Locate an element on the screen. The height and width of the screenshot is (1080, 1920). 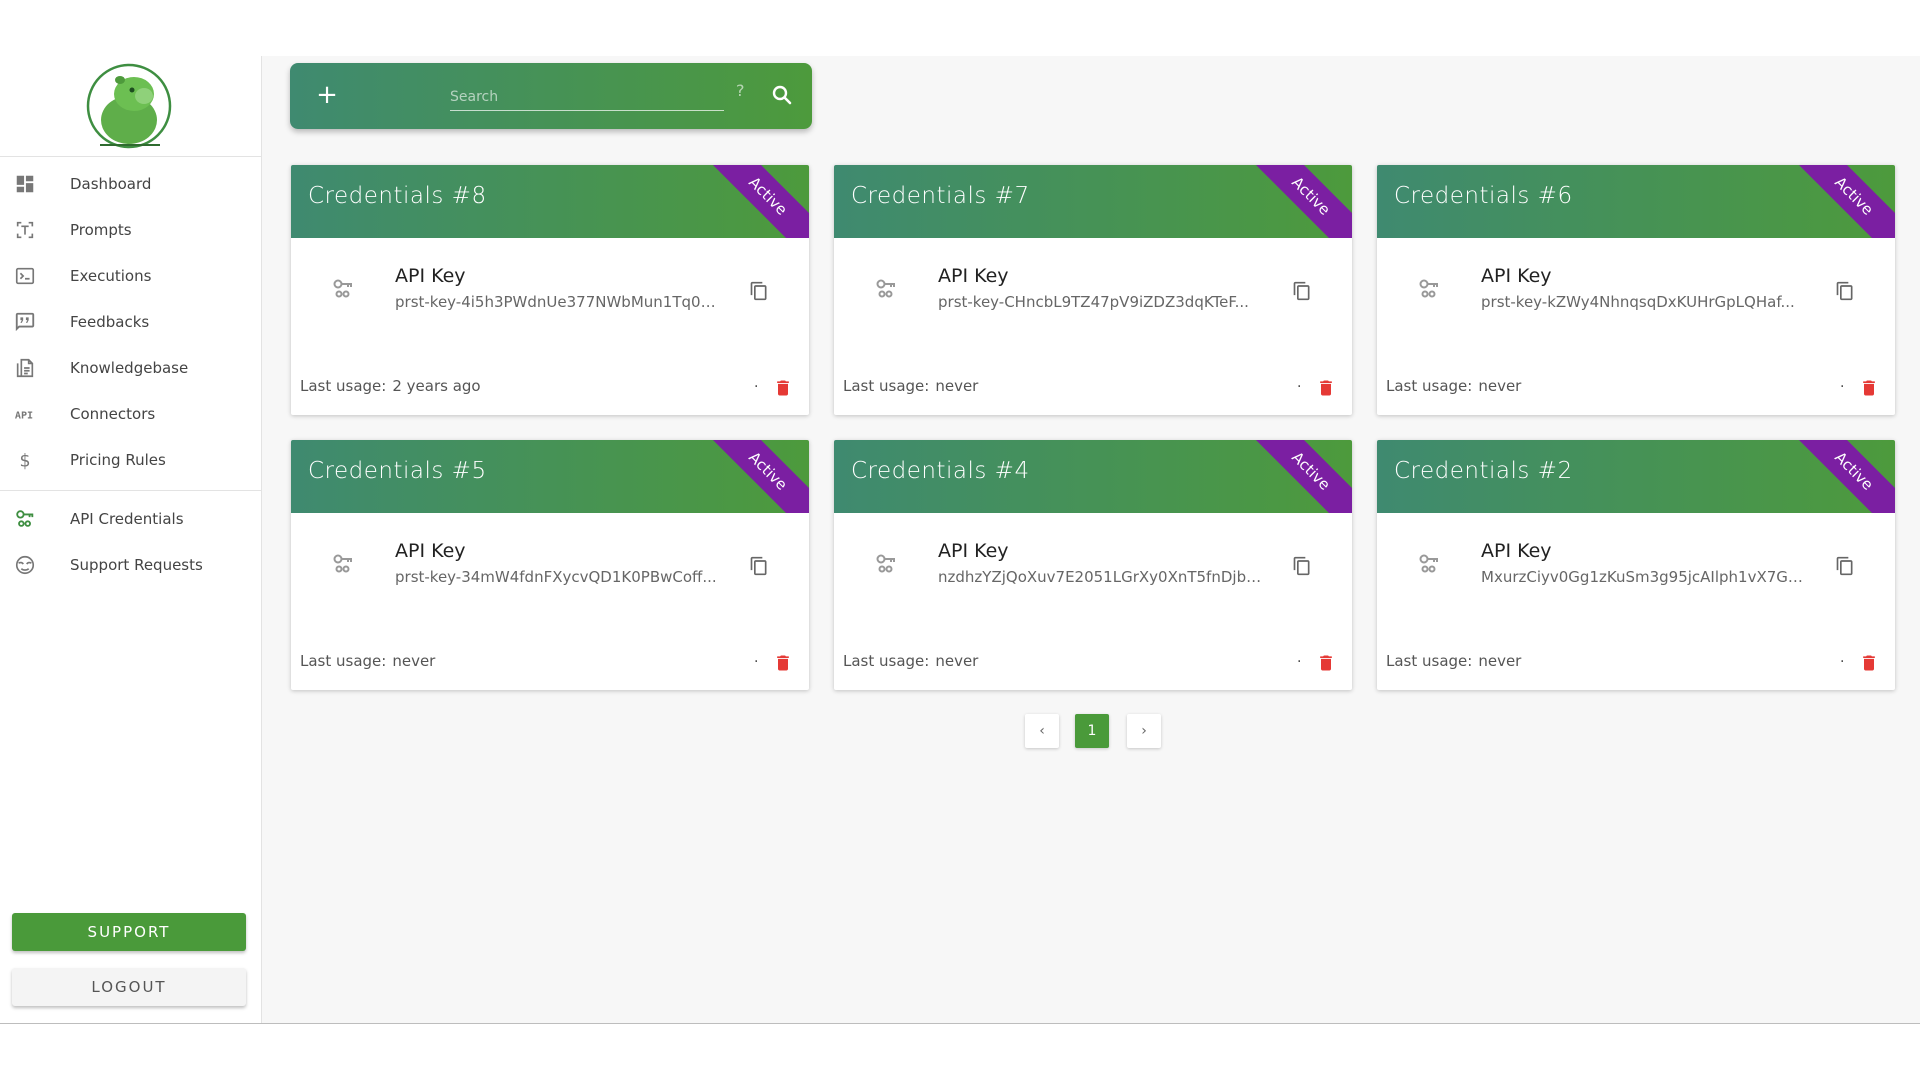
sidebar-item-prompts: Prompts is located at coordinates (131, 230).